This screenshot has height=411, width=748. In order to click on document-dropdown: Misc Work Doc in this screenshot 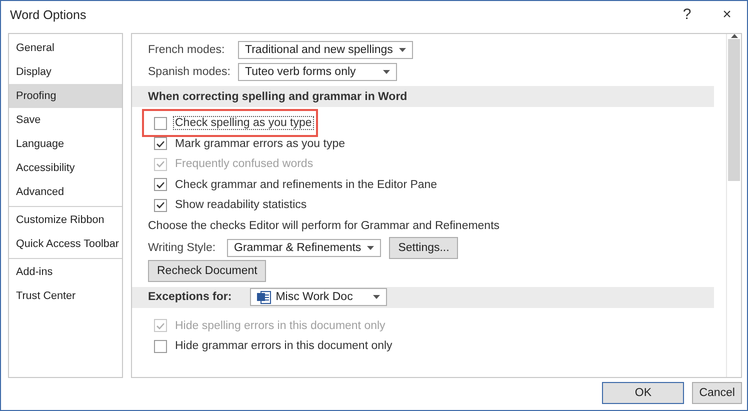, I will do `click(318, 297)`.